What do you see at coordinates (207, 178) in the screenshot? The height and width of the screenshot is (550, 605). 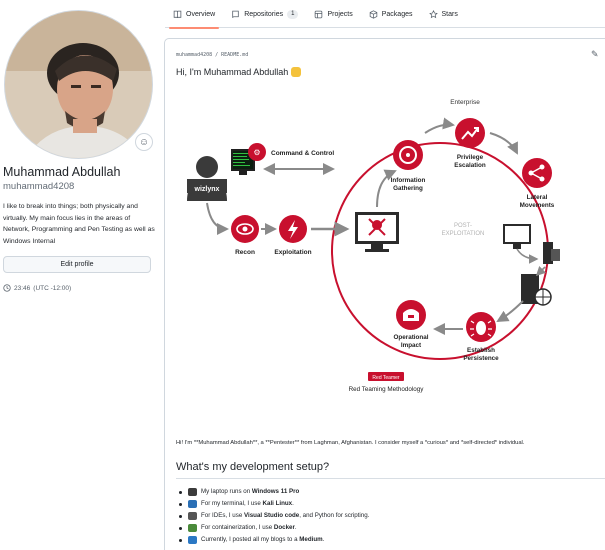 I see `attacker-figure: wizlynx` at bounding box center [207, 178].